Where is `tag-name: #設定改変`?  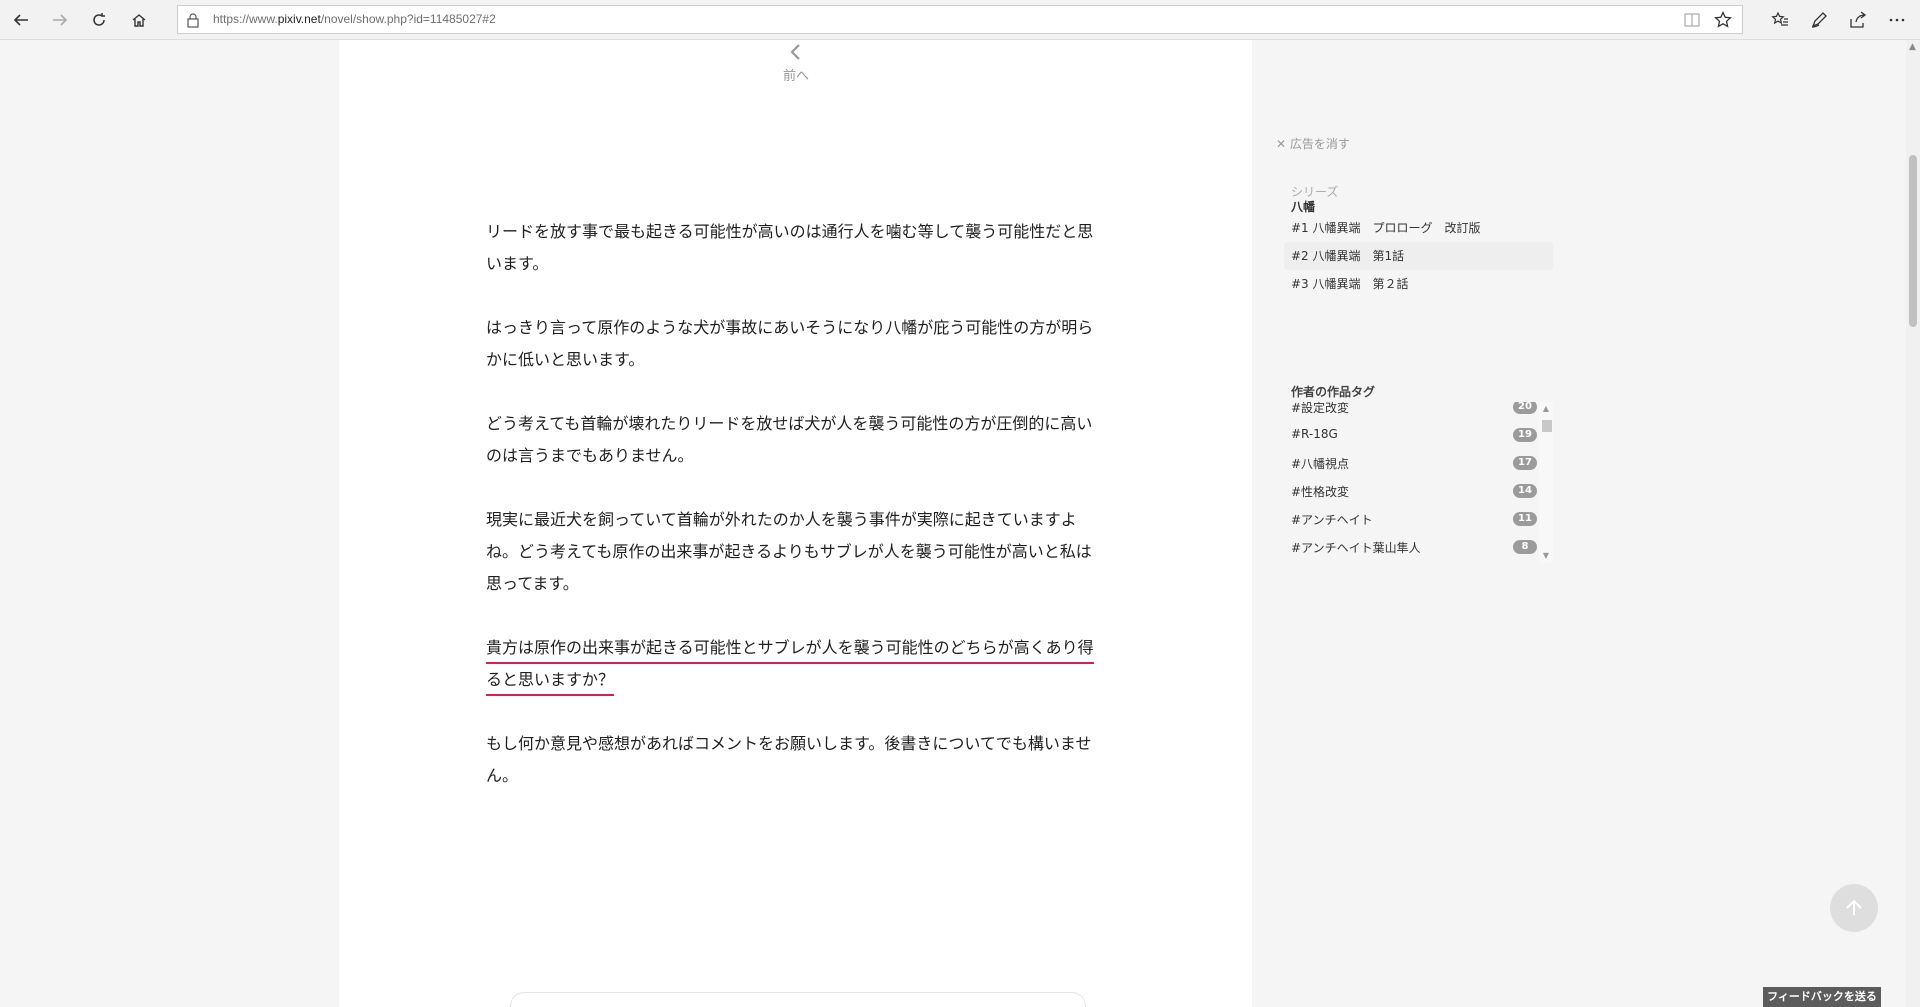
tag-name: #設定改変 is located at coordinates (1320, 408).